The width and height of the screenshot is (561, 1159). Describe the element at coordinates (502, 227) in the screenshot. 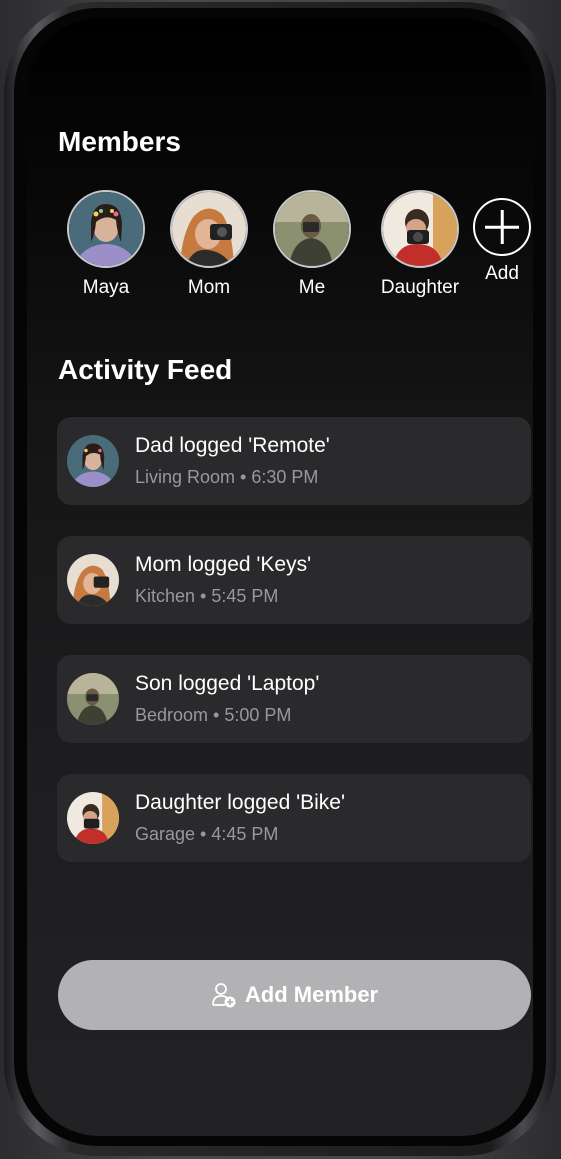

I see `plus-circle-icon` at that location.